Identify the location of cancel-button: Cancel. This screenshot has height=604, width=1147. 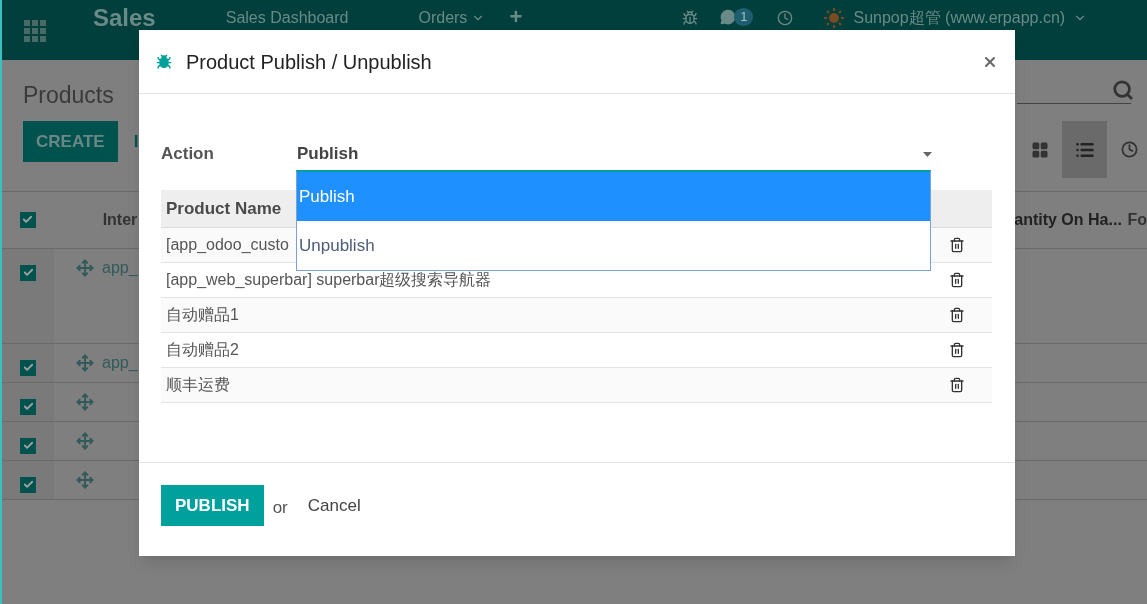
(334, 505).